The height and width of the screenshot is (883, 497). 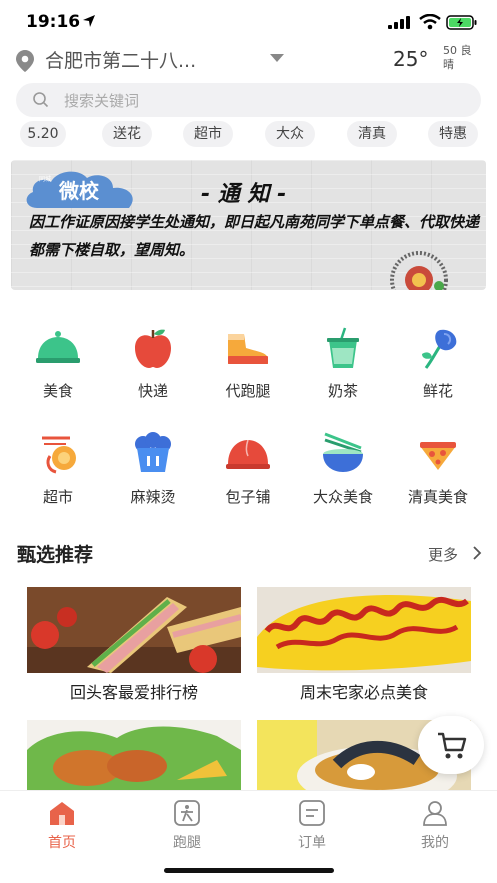 I want to click on hotpot-basket-icon, so click(x=153, y=452).